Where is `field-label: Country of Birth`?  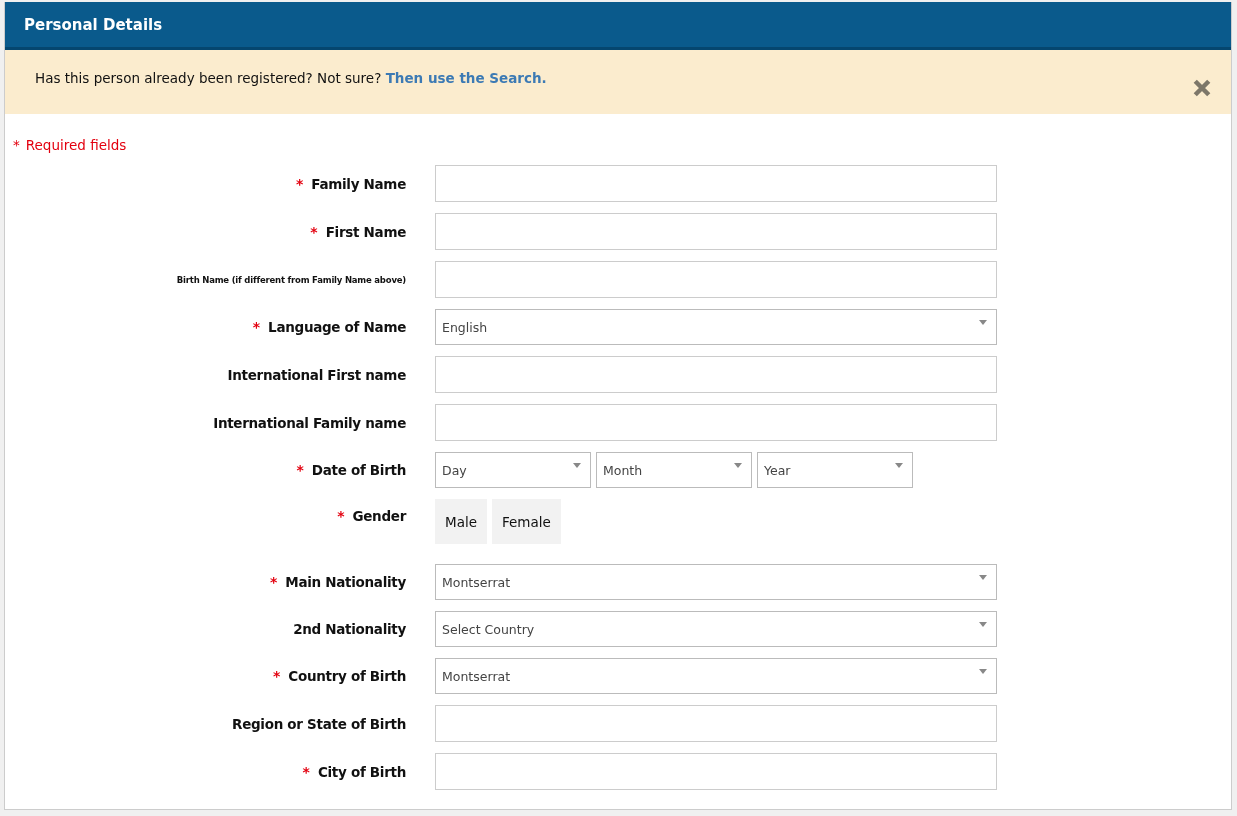
field-label: Country of Birth is located at coordinates (347, 676).